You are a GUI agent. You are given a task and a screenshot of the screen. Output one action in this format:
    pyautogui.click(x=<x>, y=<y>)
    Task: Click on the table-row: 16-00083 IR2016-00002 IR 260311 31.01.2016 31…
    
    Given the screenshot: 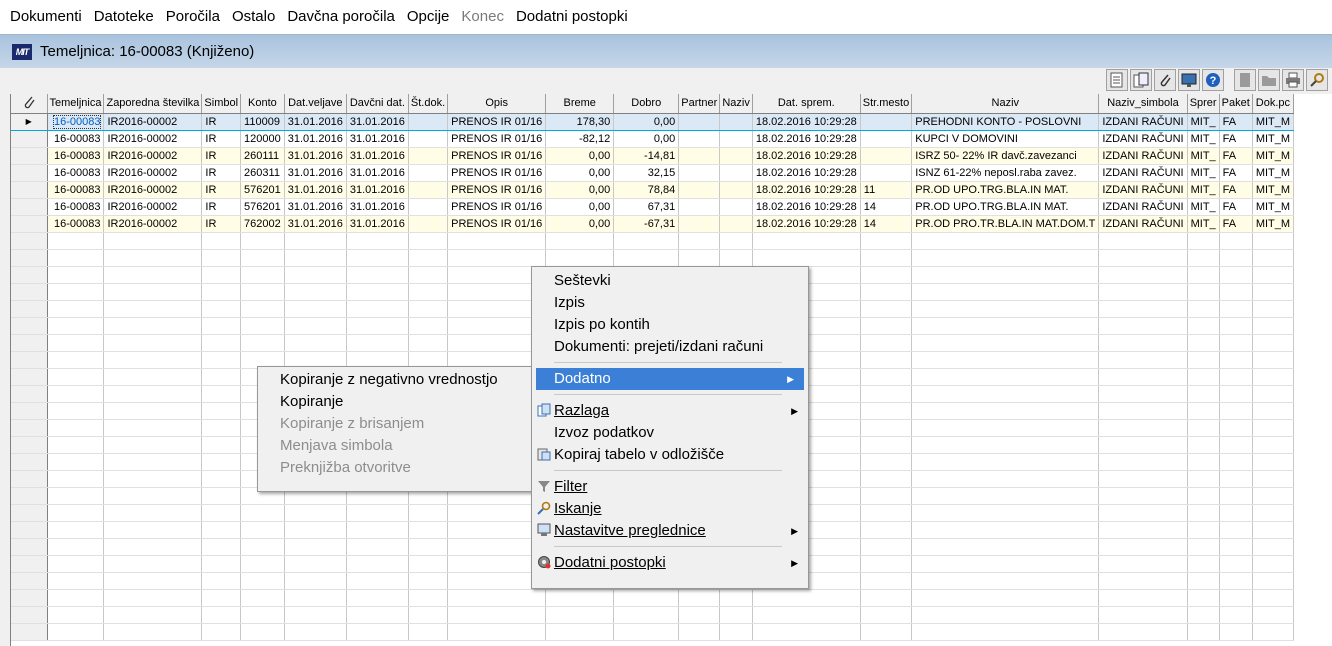 What is the action you would take?
    pyautogui.click(x=653, y=173)
    